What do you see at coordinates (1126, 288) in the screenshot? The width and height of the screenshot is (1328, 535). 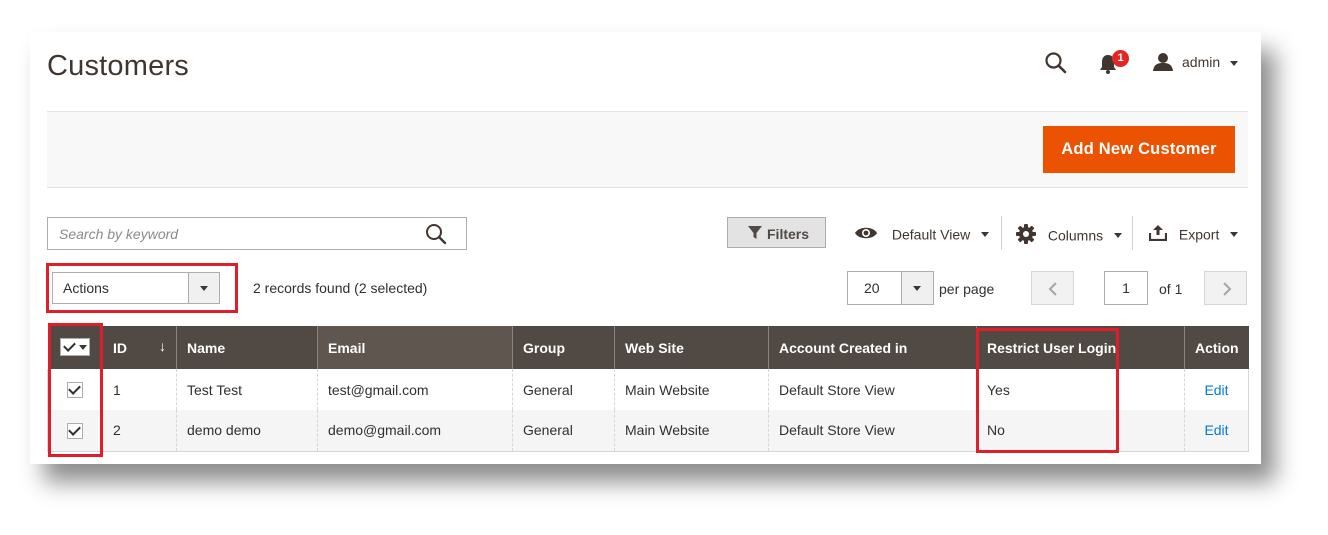 I see `page-number-input: 1` at bounding box center [1126, 288].